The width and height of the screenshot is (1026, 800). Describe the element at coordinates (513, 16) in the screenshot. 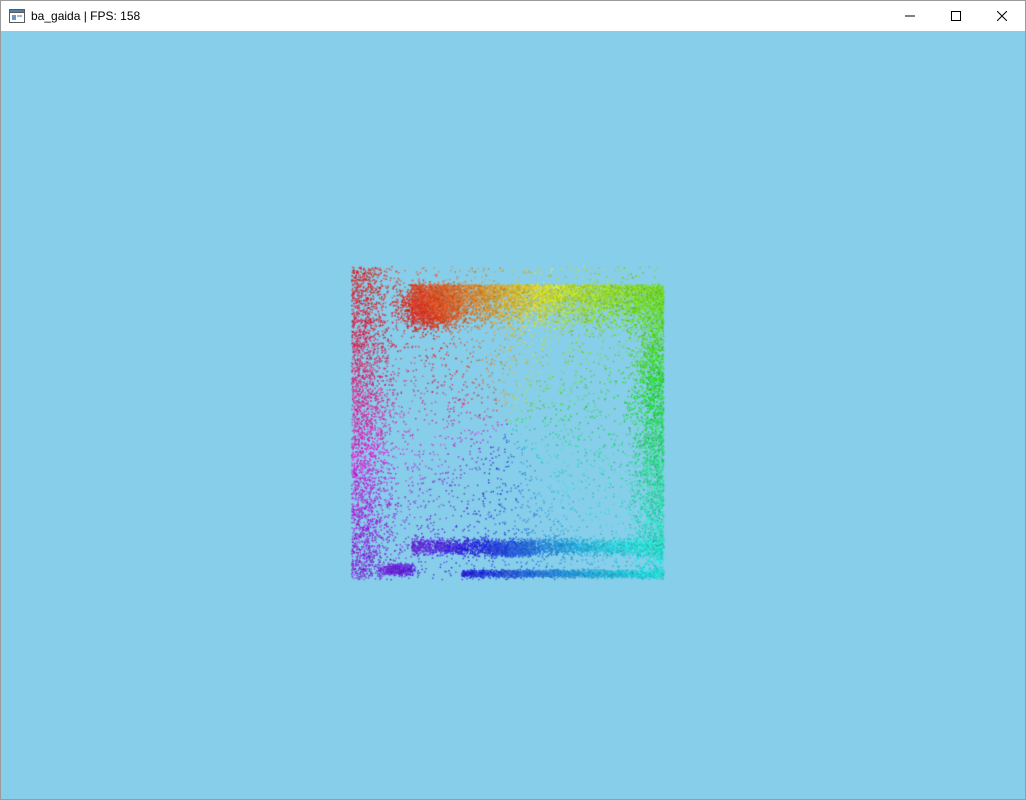

I see `title-bar: ba_gaida | FPS: 158` at that location.